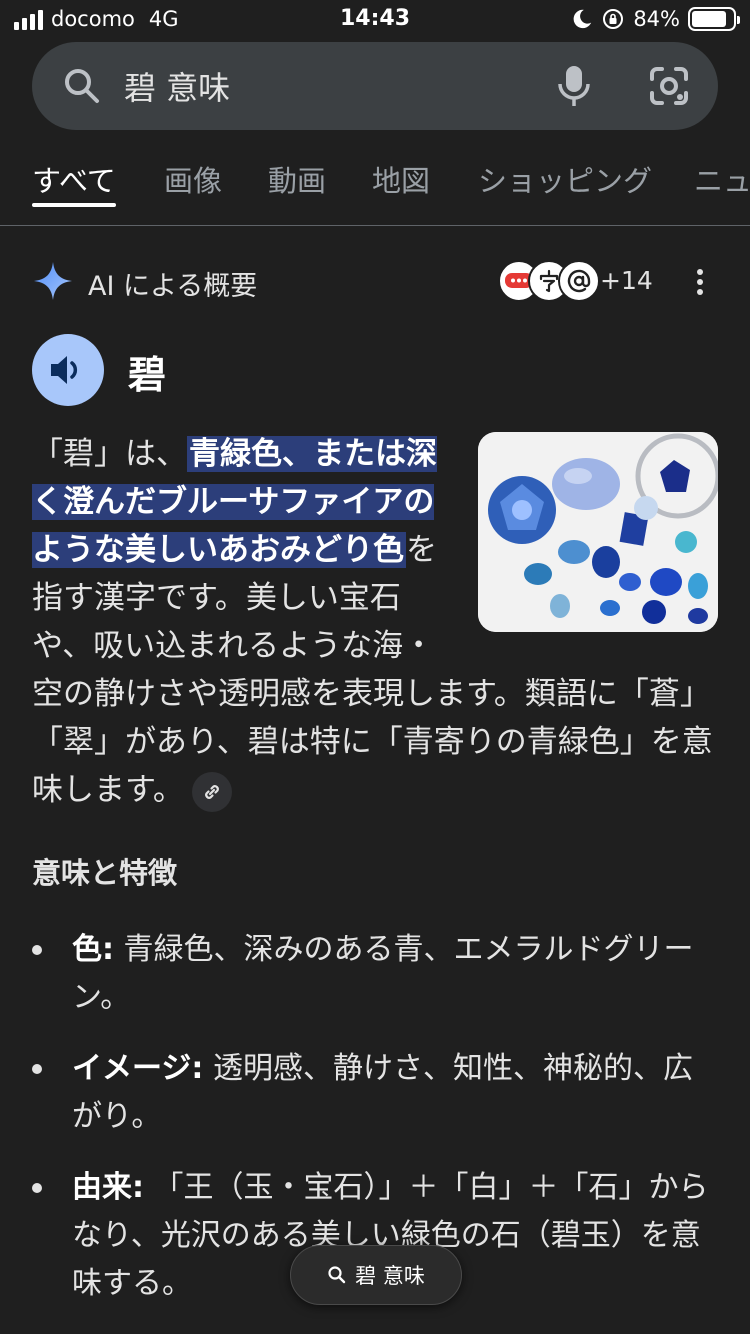 The width and height of the screenshot is (750, 1334). I want to click on item-label: 由来:, so click(108, 1187).